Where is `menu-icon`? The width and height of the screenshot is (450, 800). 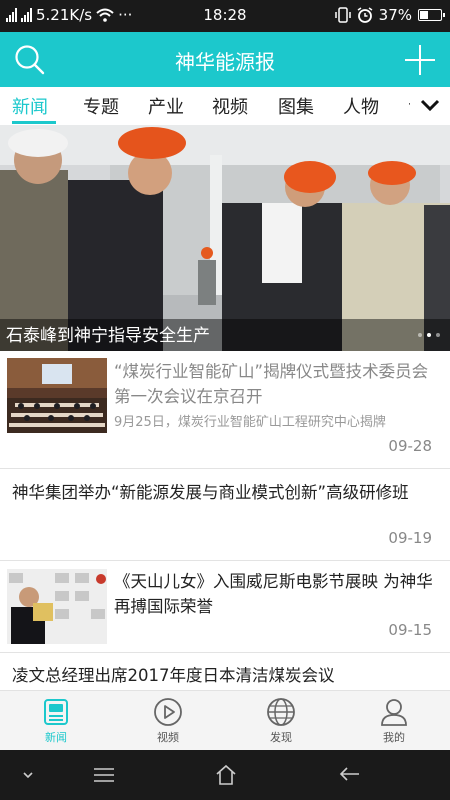
menu-icon is located at coordinates (104, 775).